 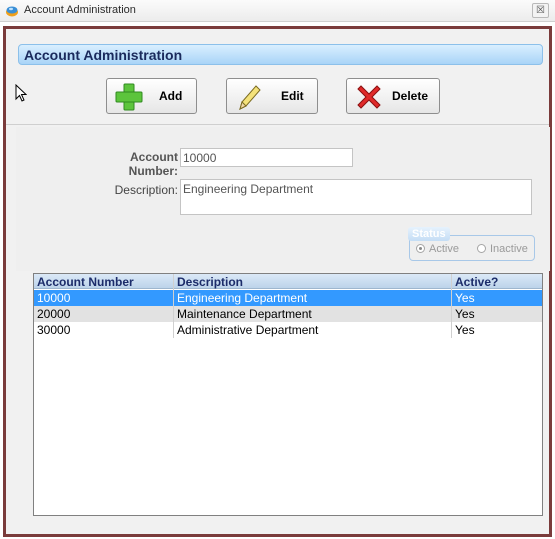 What do you see at coordinates (429, 234) in the screenshot?
I see `status-legend: Status` at bounding box center [429, 234].